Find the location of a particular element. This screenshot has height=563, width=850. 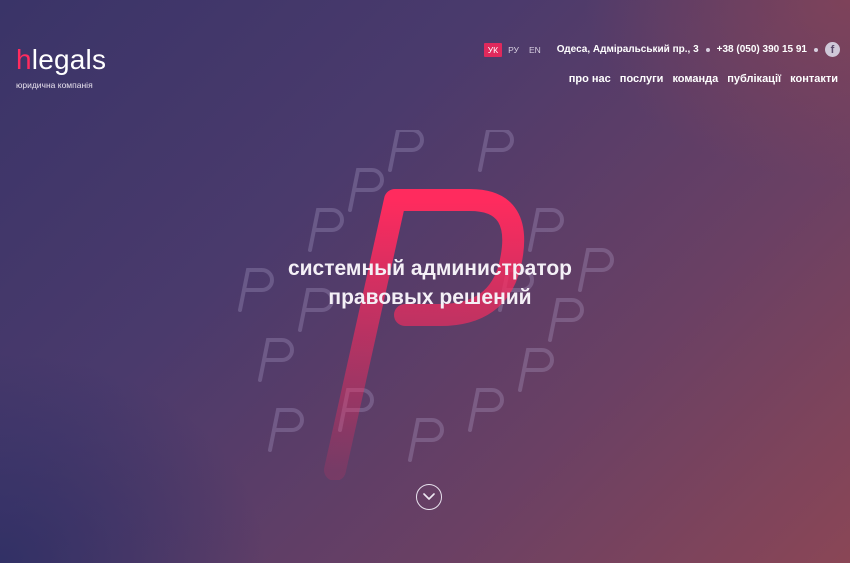

lang-ru: РУ is located at coordinates (513, 50).